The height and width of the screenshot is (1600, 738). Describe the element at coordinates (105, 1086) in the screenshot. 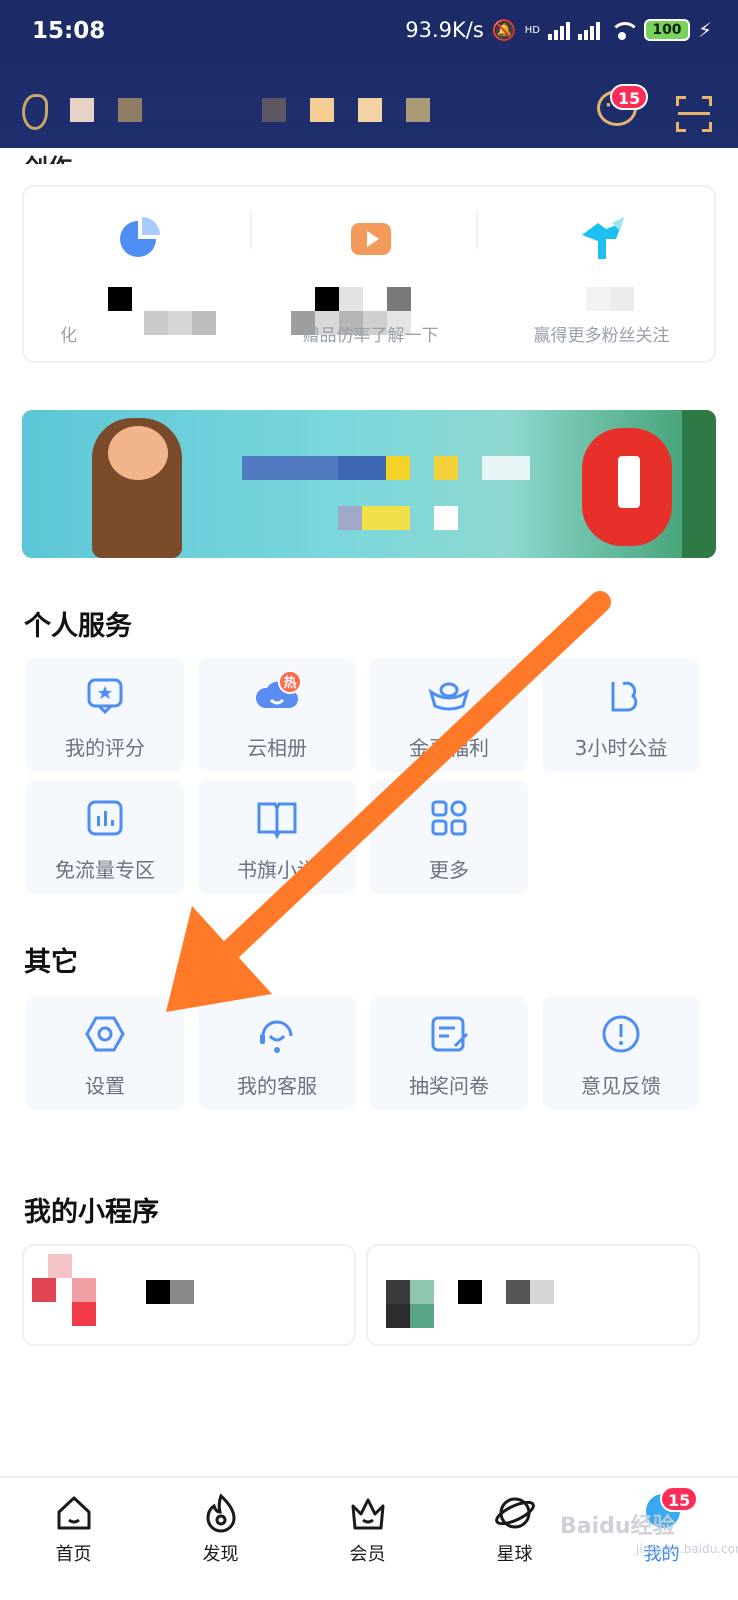

I see `other-label: 设置` at that location.